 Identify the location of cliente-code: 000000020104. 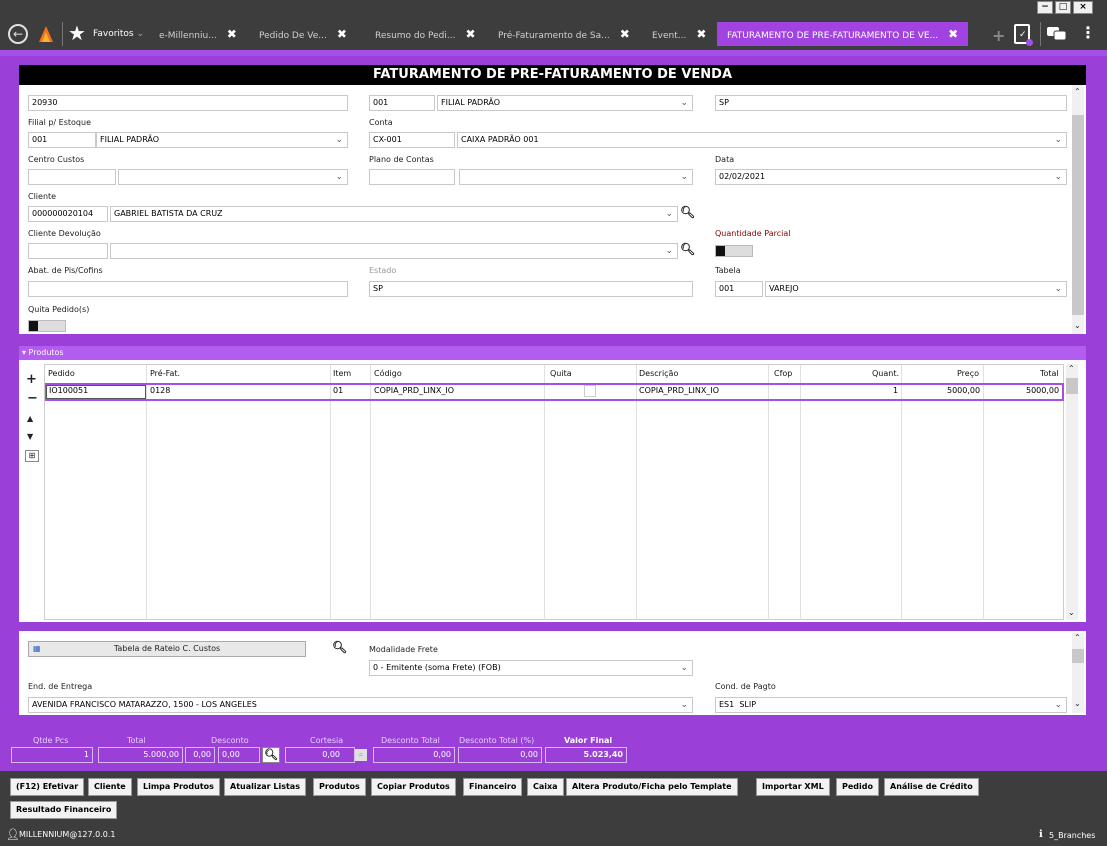
(68, 214).